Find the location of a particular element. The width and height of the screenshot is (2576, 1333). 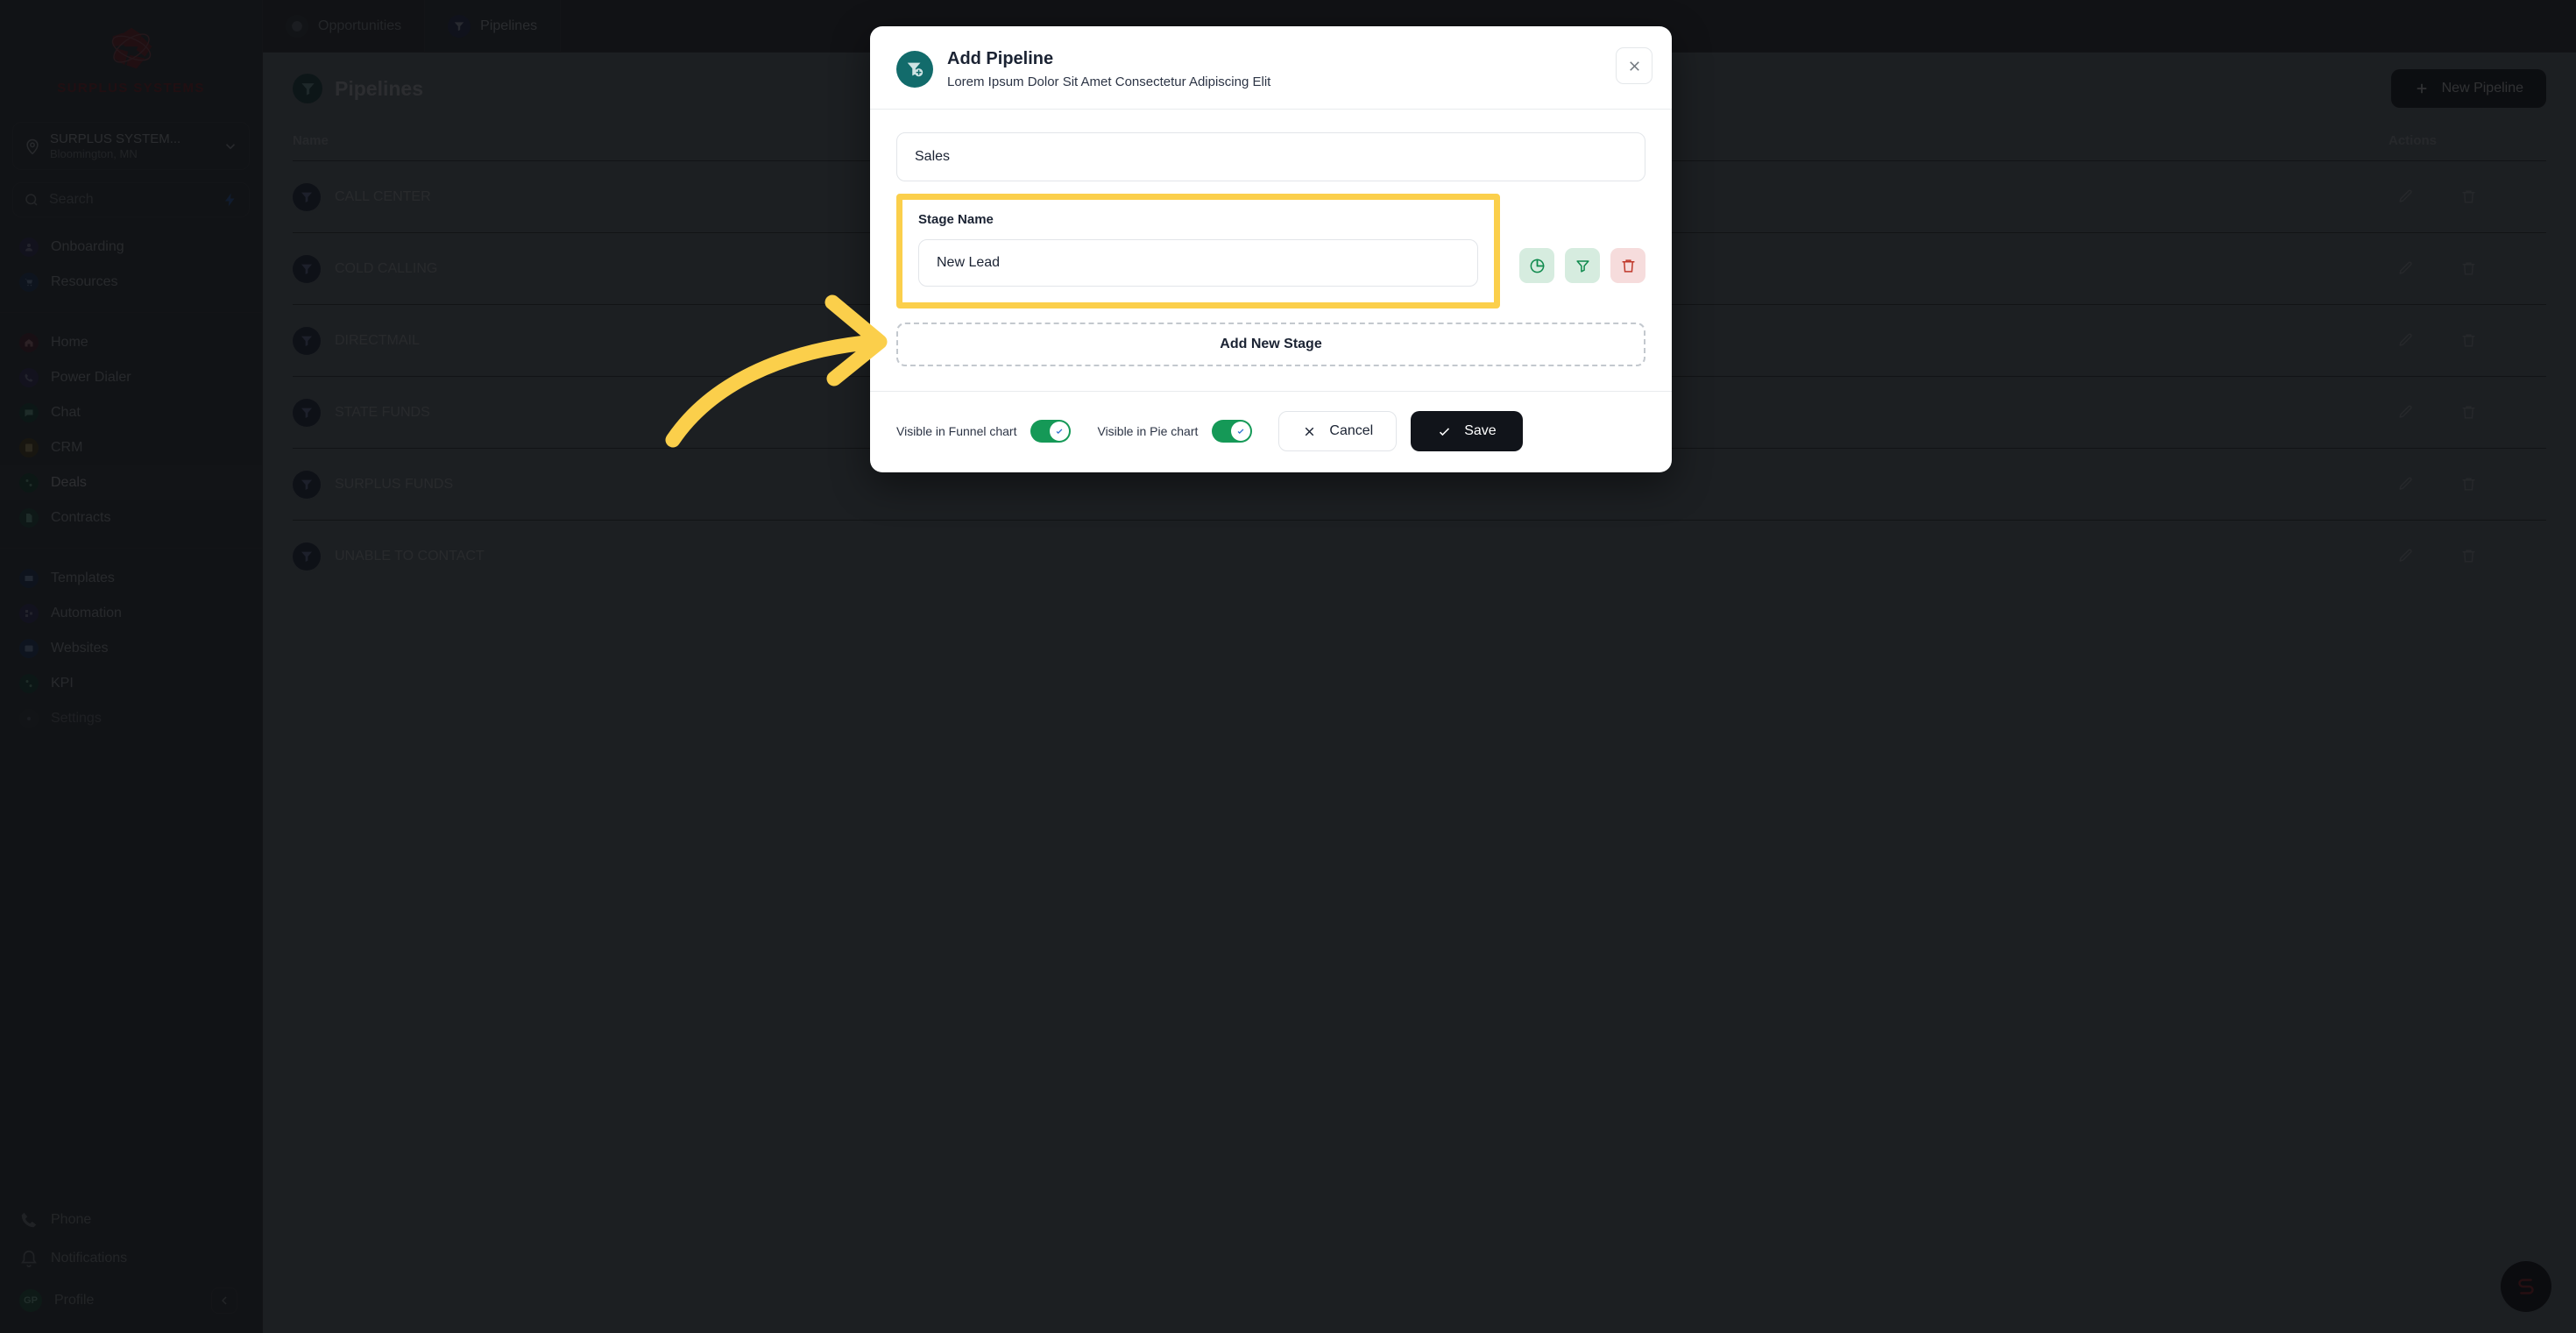

cancel-button: Cancel is located at coordinates (1338, 431).